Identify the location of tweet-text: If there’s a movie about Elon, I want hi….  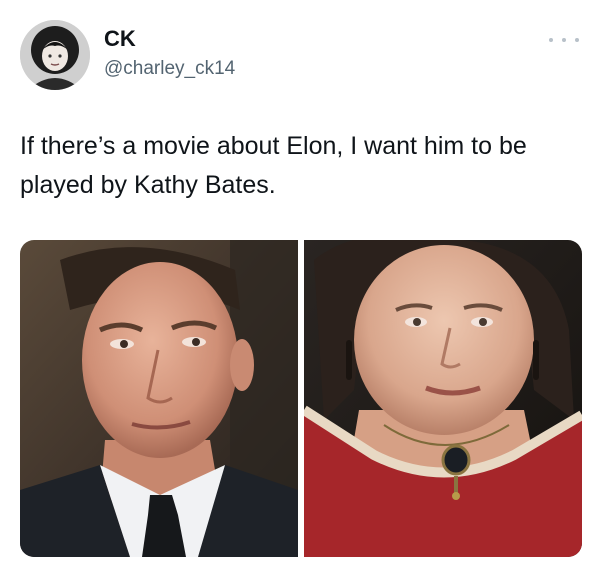
(273, 165).